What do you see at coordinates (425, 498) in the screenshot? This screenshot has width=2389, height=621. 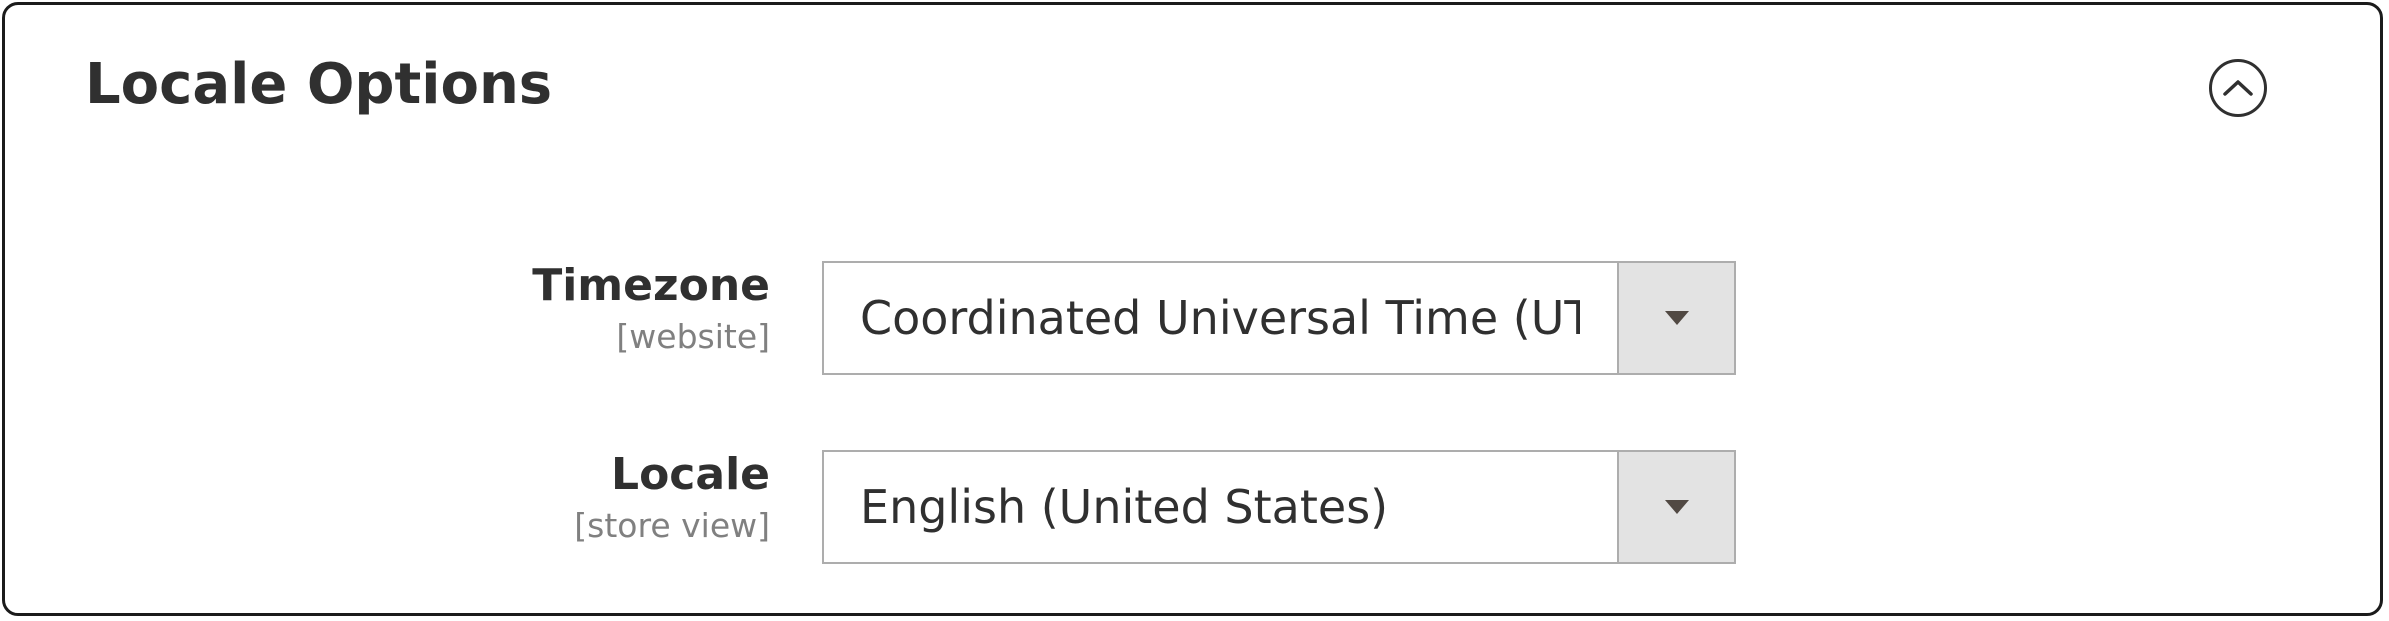 I see `locale-label-group: Locale [store view]` at bounding box center [425, 498].